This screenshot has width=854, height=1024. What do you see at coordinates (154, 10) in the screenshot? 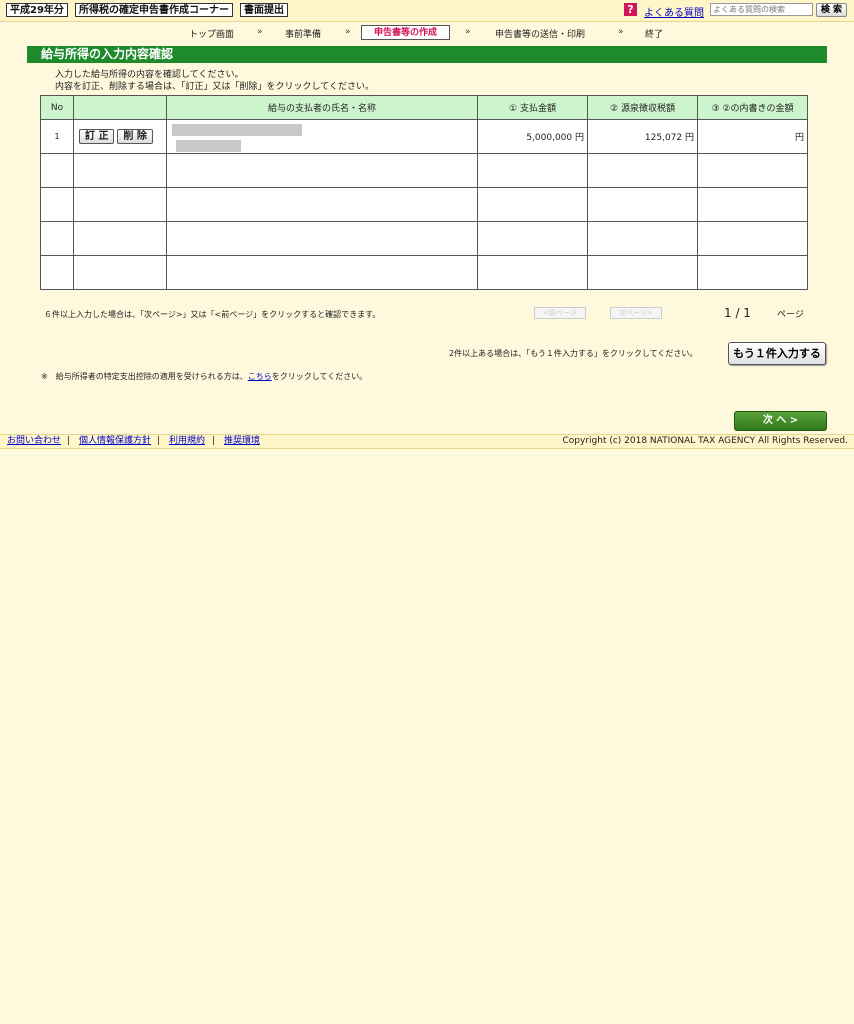
I see `corner-title: 所得税の確定申告書作成コーナー` at bounding box center [154, 10].